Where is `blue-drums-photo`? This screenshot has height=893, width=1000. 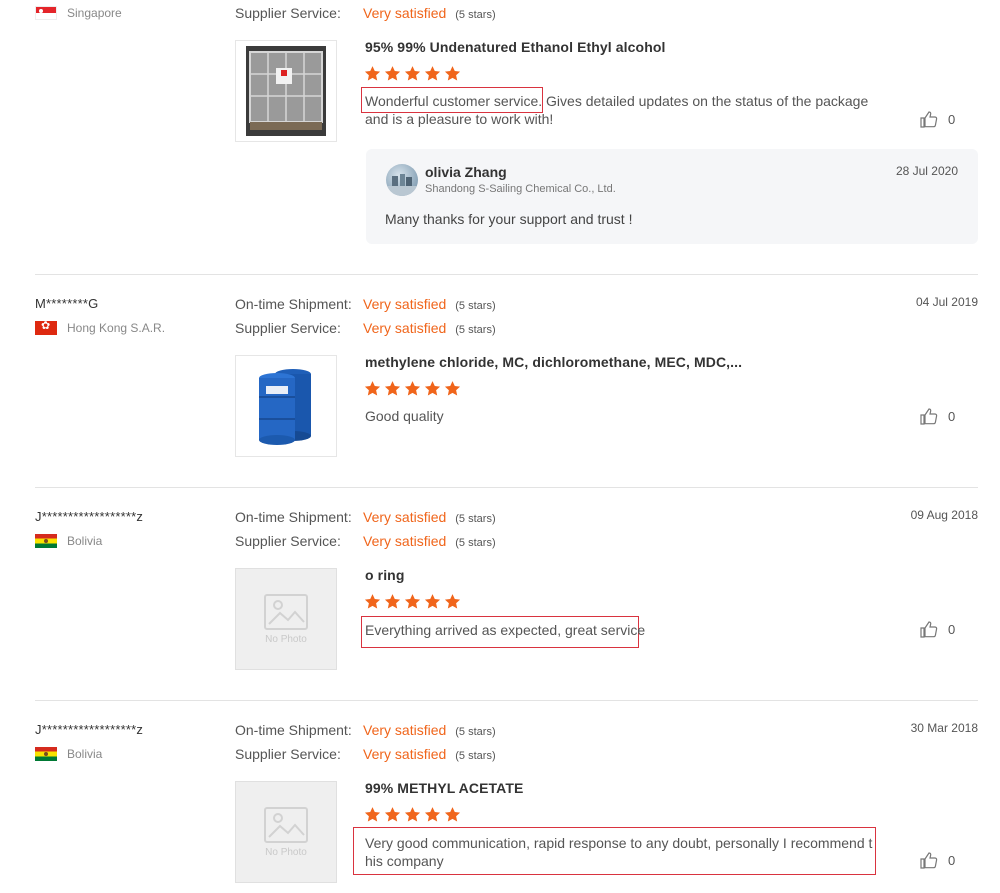
blue-drums-photo is located at coordinates (285, 407).